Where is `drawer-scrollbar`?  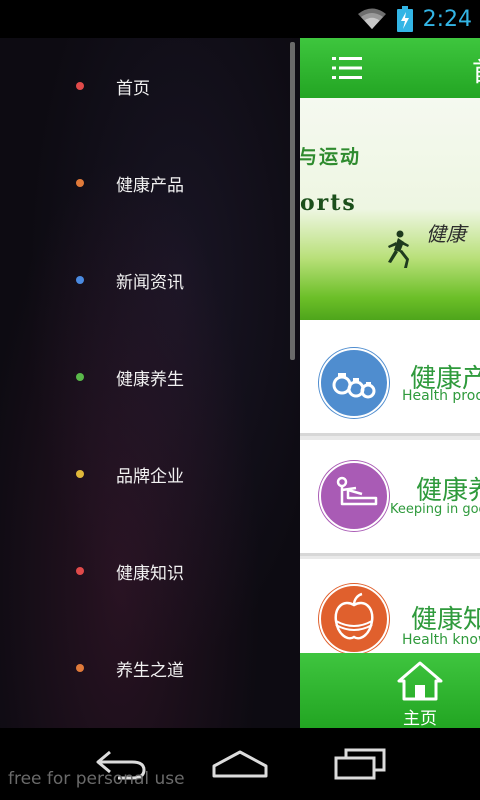 drawer-scrollbar is located at coordinates (292, 201).